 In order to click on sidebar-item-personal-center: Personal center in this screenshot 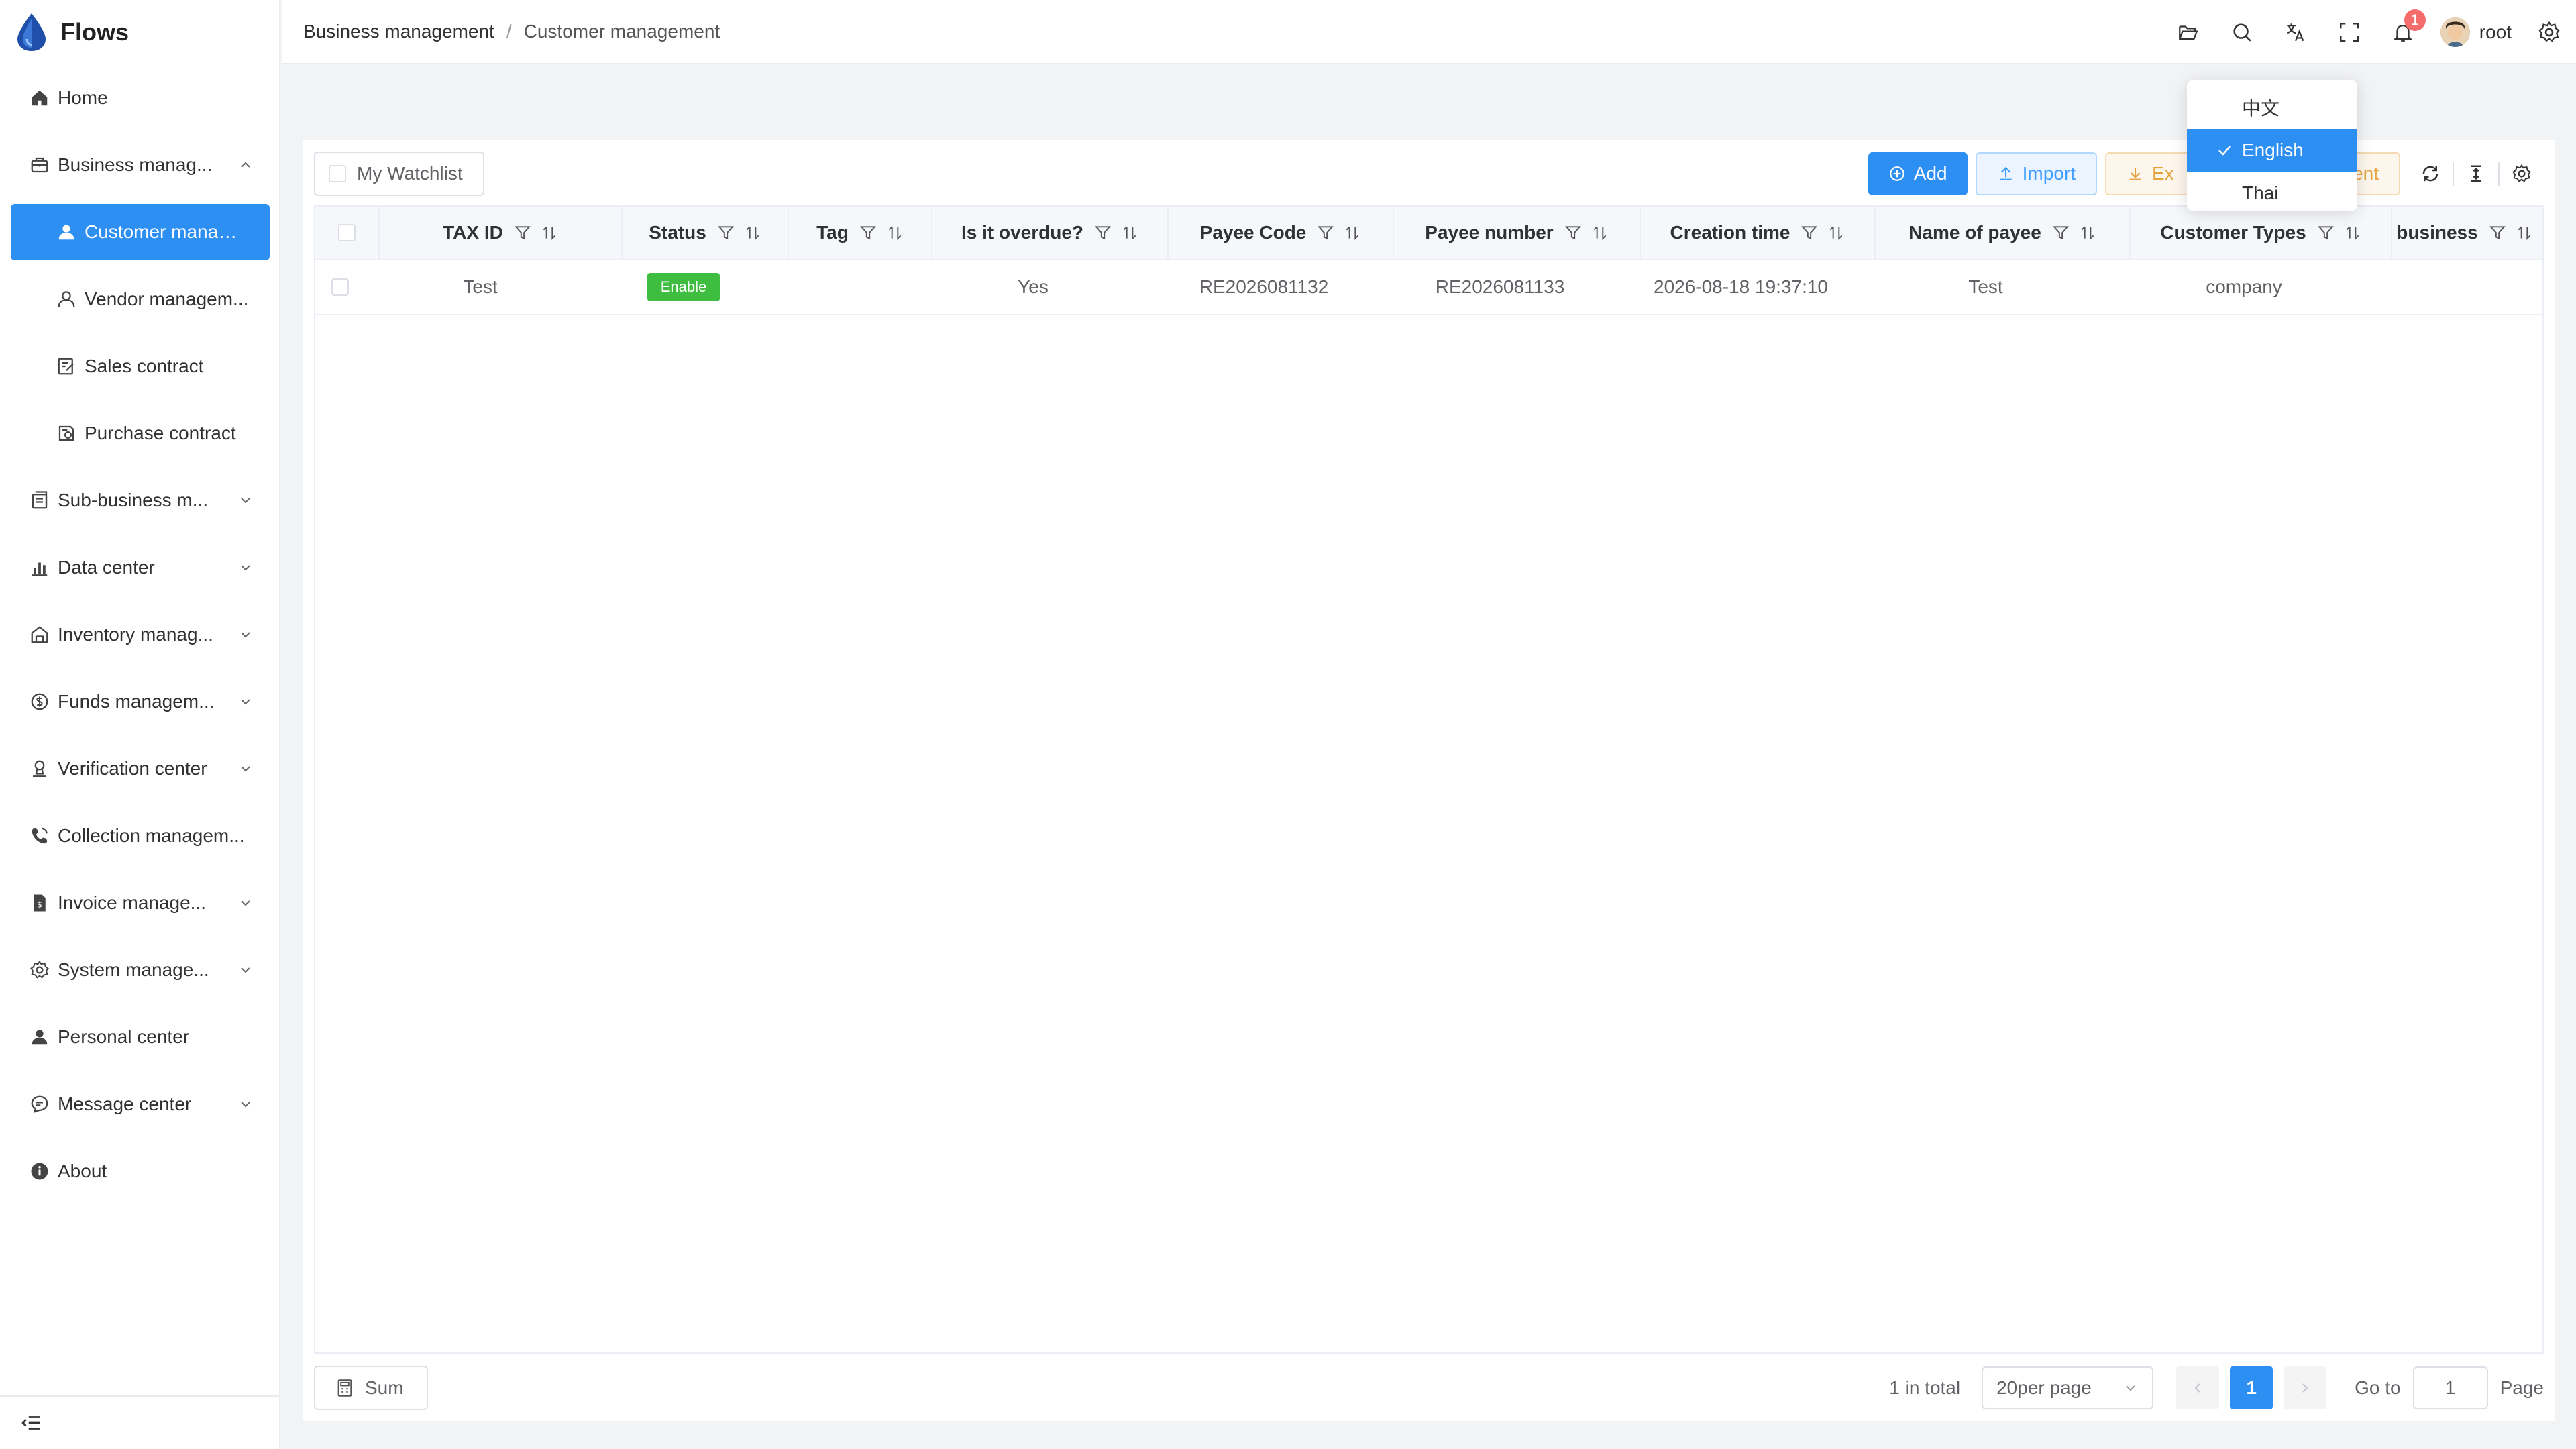, I will do `click(140, 1037)`.